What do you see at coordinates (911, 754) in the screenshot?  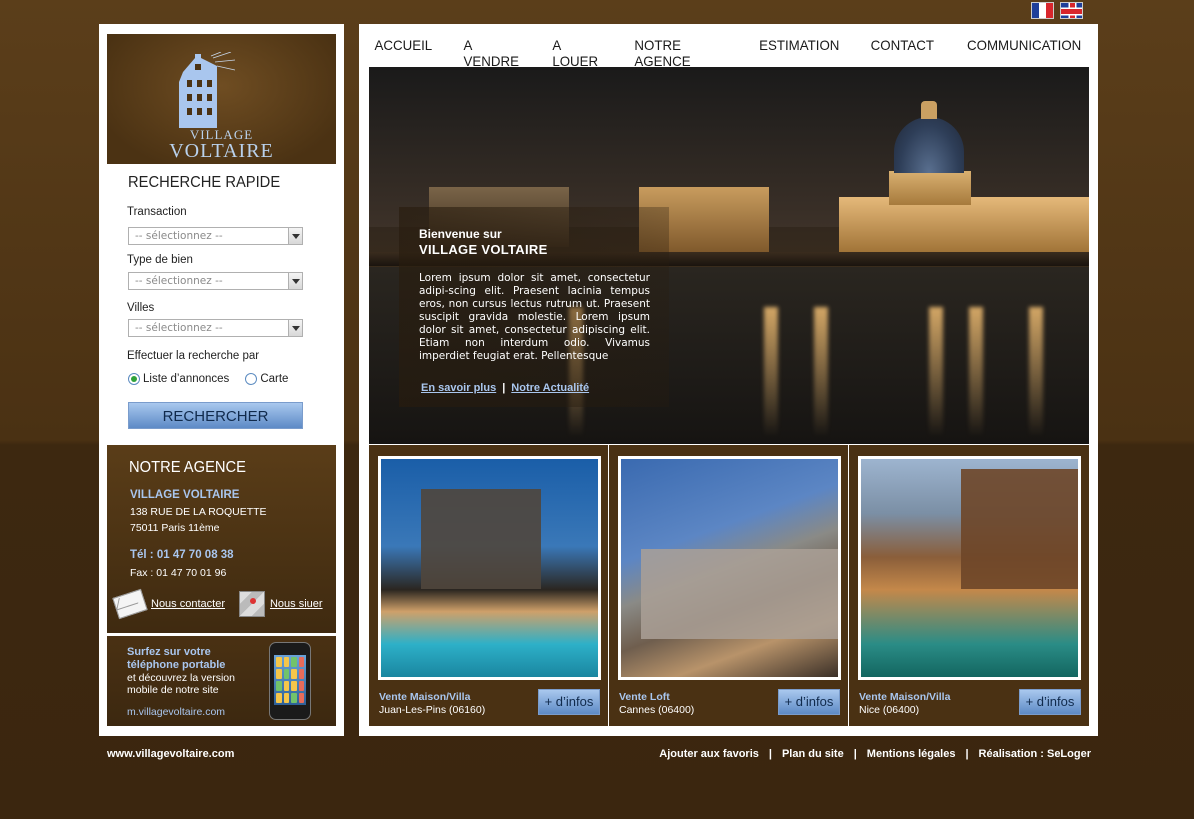 I see `footer-legal-link: Mentions légales` at bounding box center [911, 754].